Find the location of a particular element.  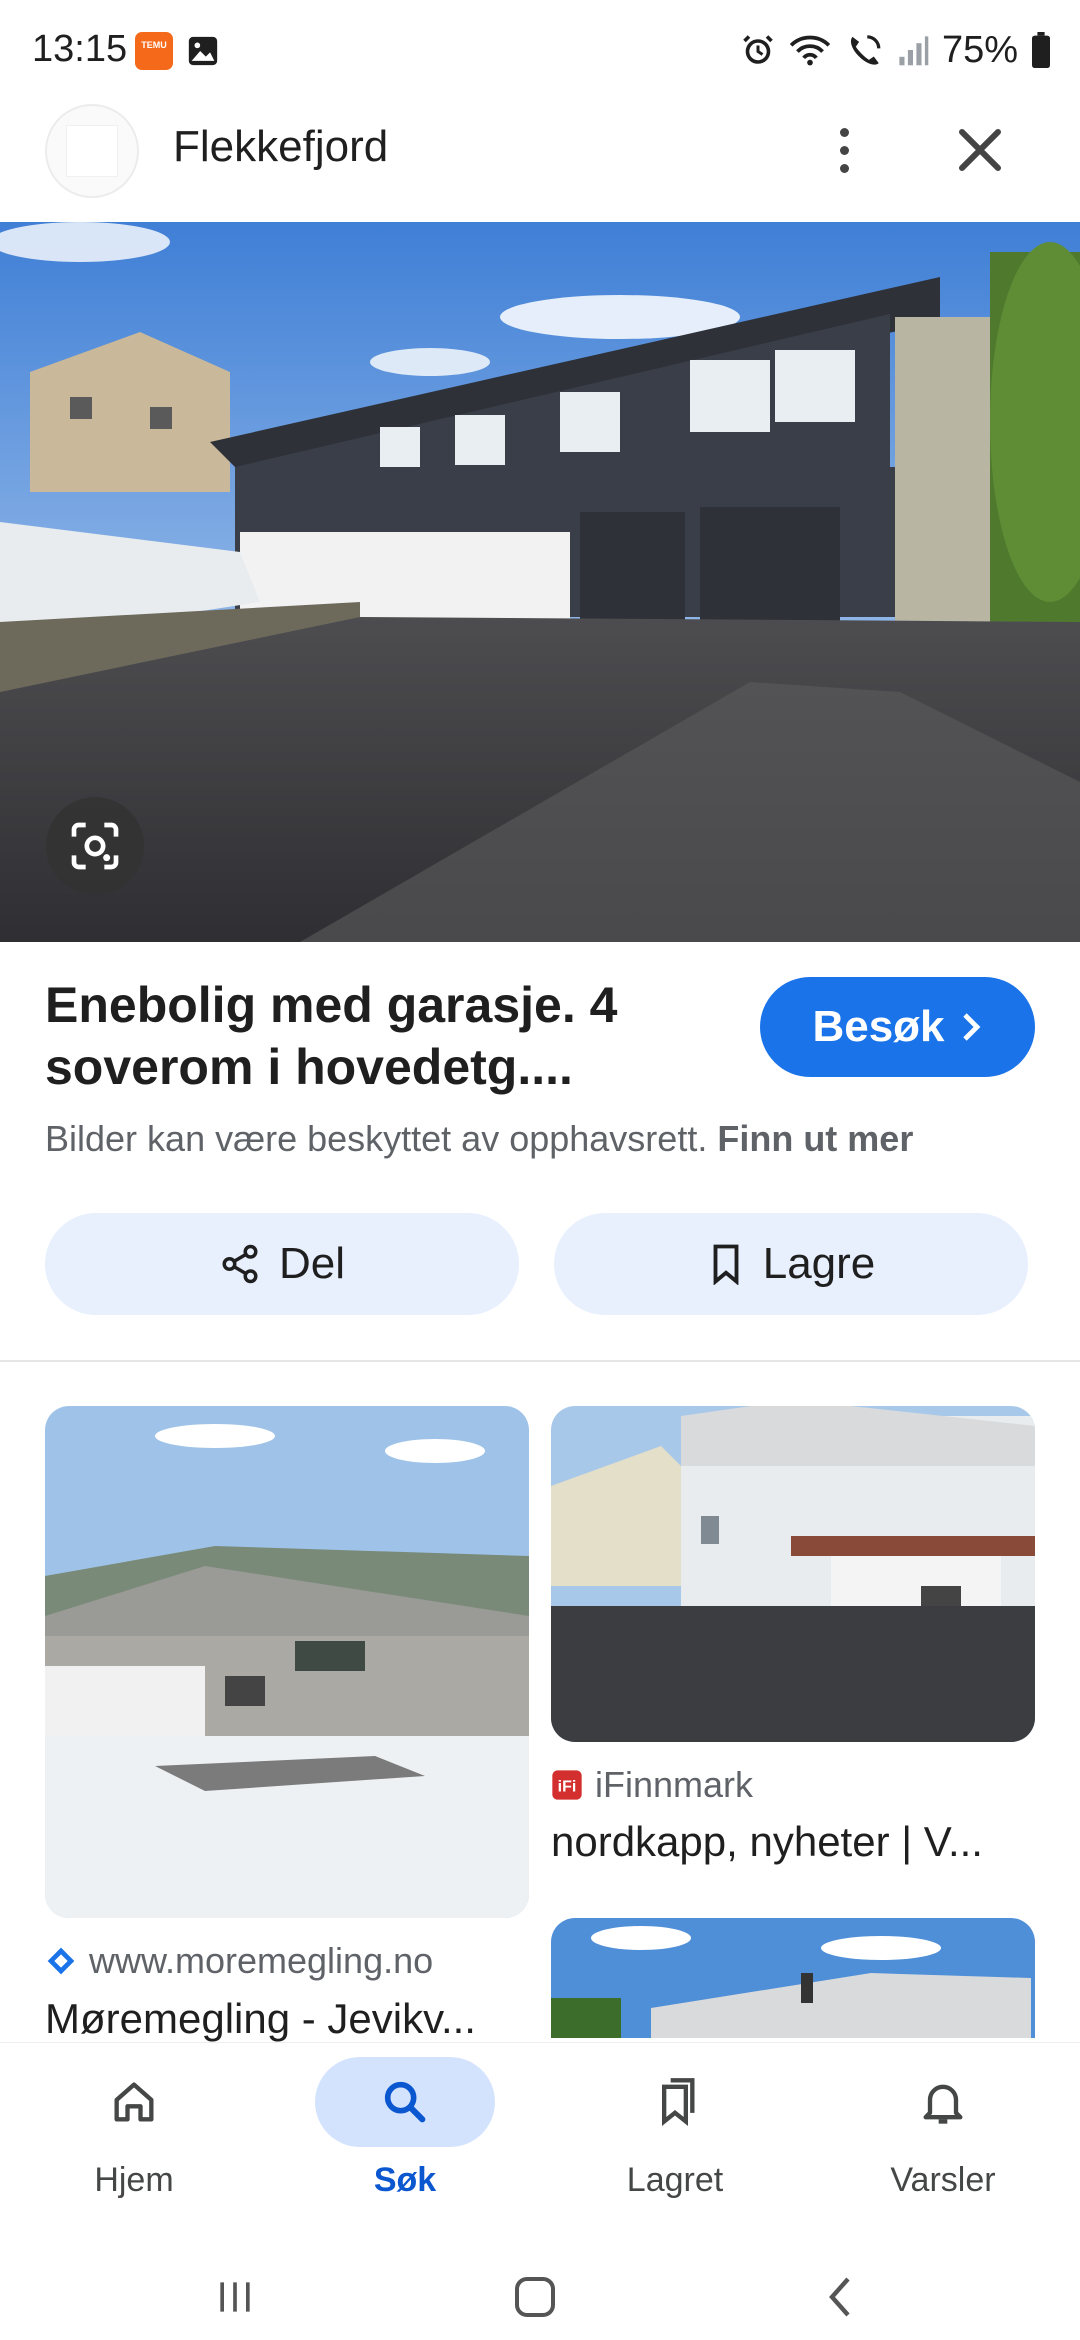

bottom-navigation: Hjem Søk Lagret Varsler is located at coordinates (540, 2143).